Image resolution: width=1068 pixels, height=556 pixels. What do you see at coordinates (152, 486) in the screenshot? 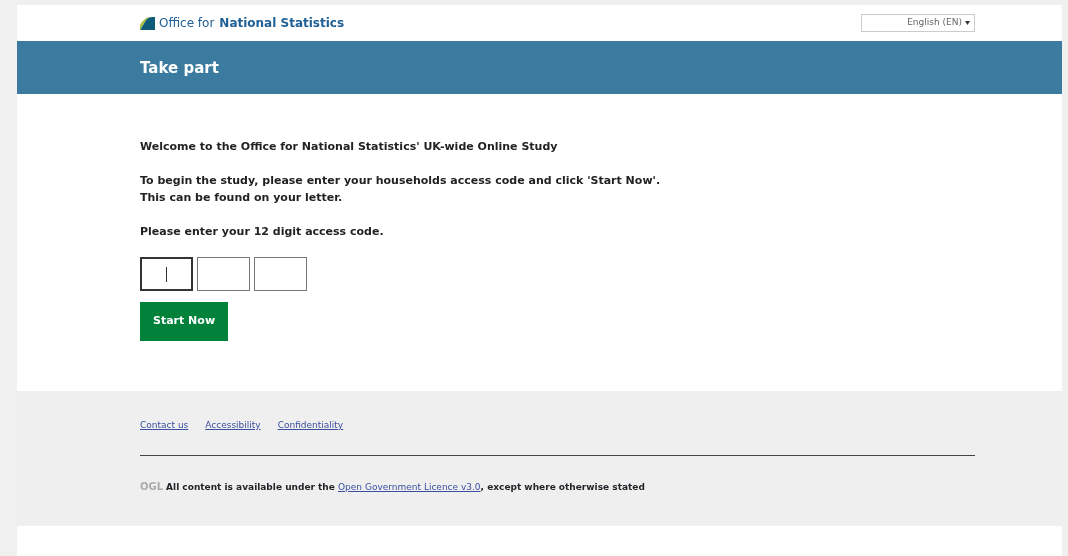
I see `ogl-logo: OGL` at bounding box center [152, 486].